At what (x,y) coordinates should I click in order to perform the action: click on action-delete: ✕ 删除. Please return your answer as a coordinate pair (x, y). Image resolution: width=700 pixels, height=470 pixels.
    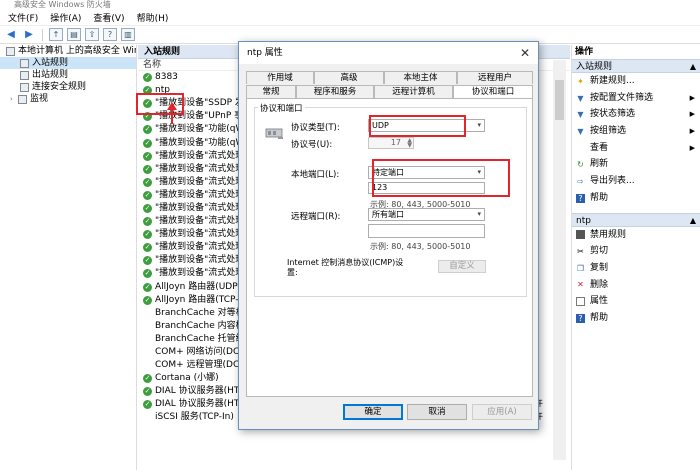
    Looking at the image, I should click on (636, 285).